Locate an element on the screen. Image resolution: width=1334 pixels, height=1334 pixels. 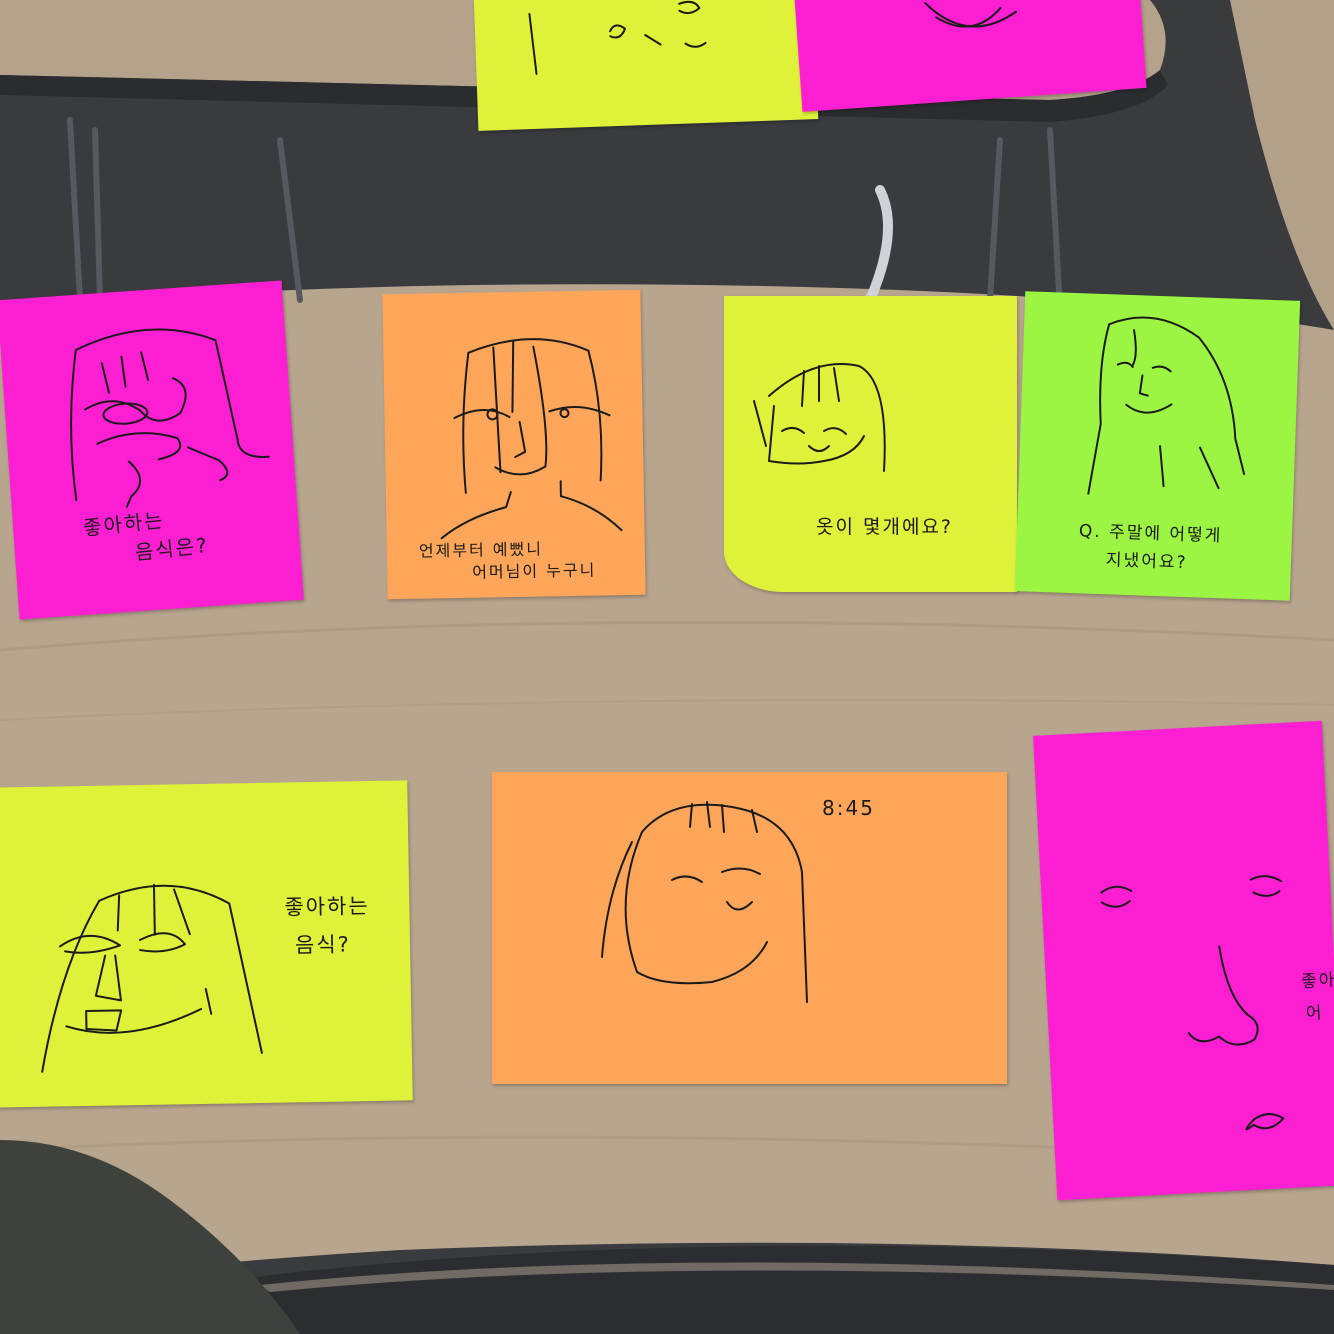
note-pink-bottom-right: 좋아 어 is located at coordinates (1183, 960).